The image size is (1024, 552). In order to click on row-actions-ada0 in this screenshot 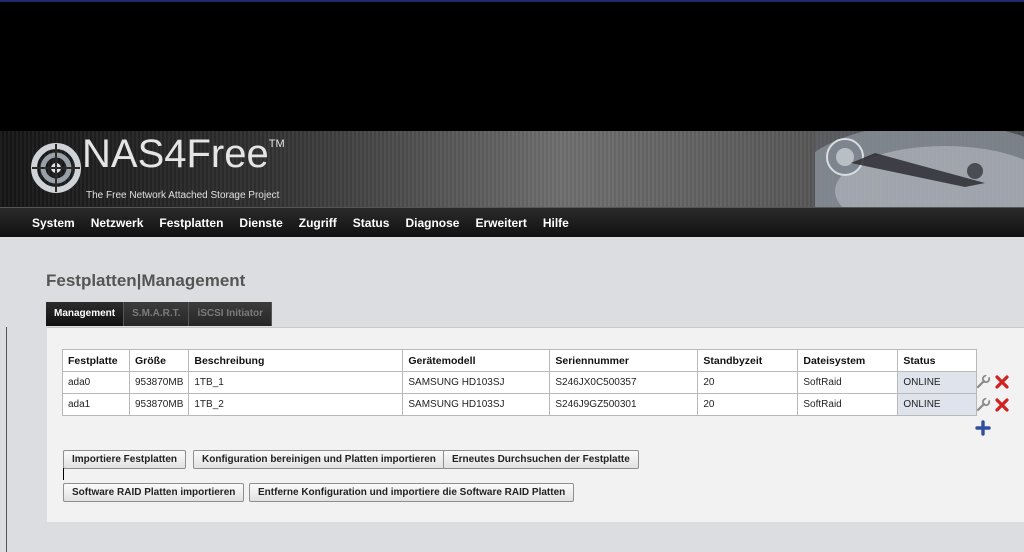, I will do `click(995, 382)`.